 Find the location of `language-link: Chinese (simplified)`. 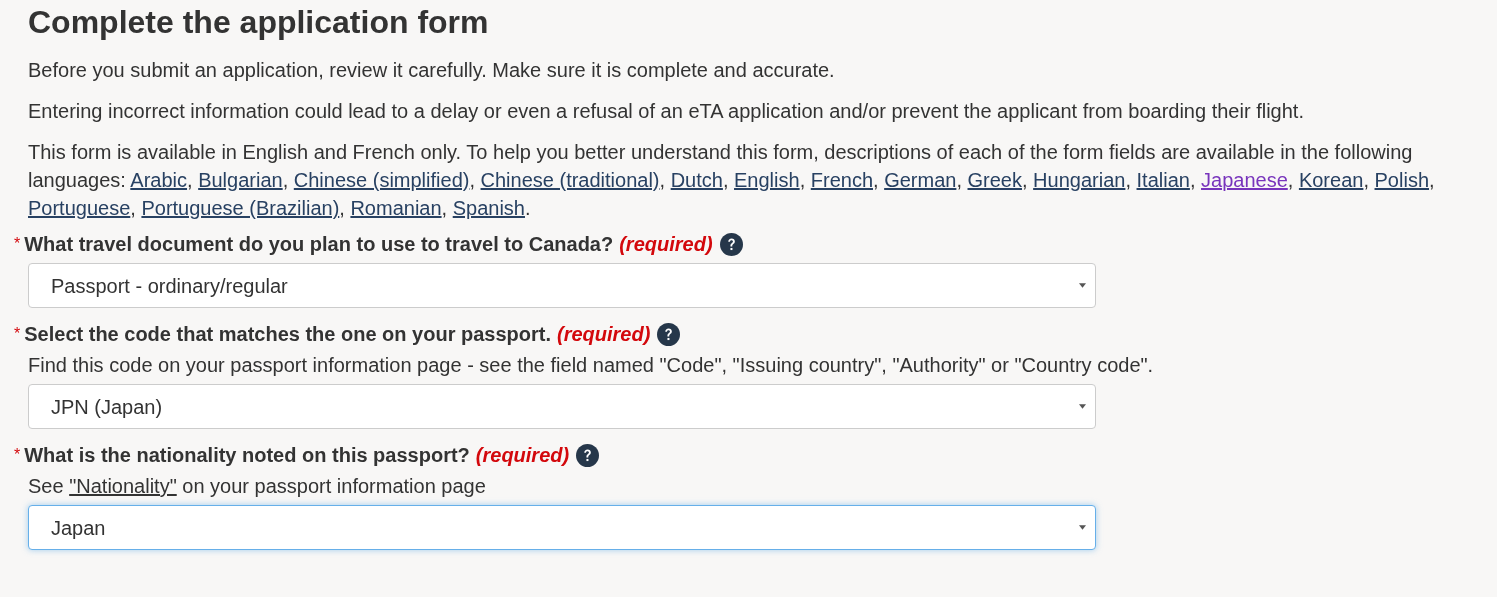

language-link: Chinese (simplified) is located at coordinates (381, 180).